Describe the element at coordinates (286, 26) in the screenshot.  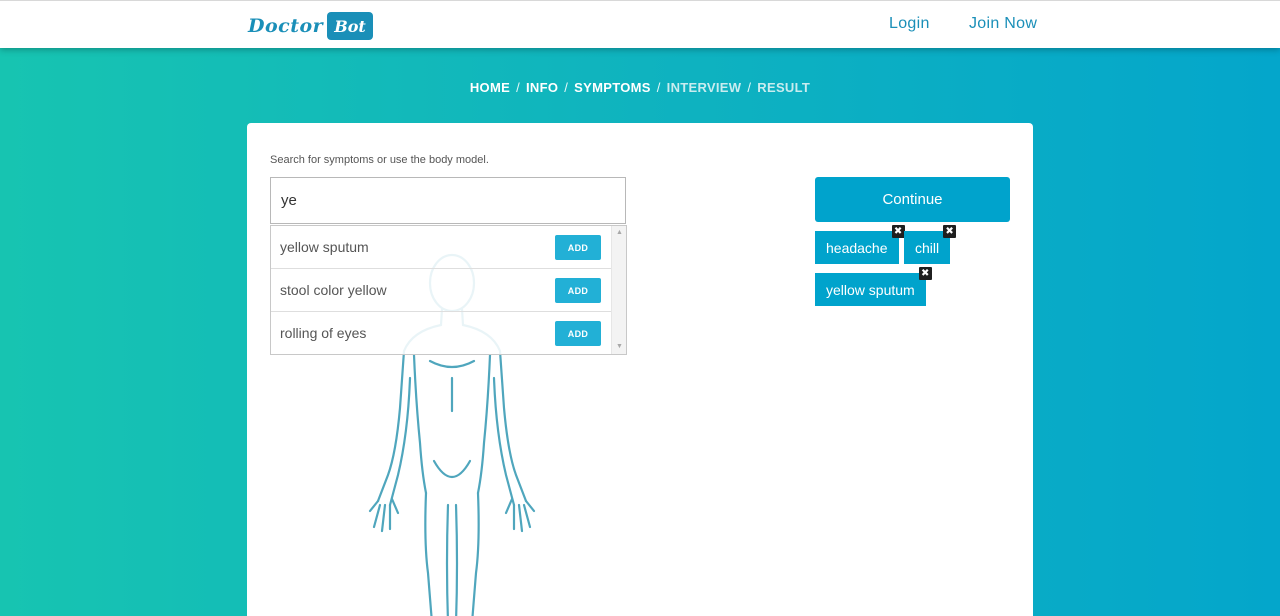
I see `logo-word-doctor: Doctor` at that location.